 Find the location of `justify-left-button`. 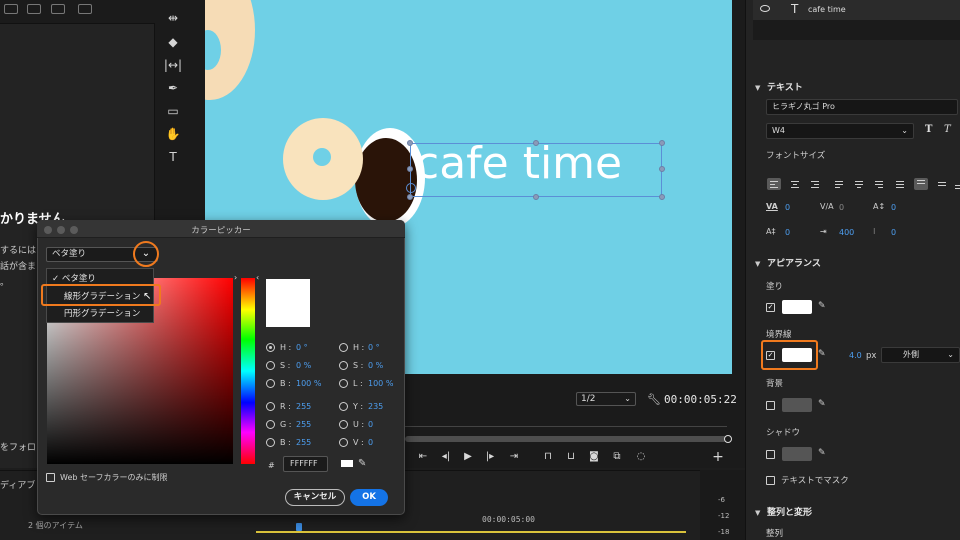

justify-left-button is located at coordinates (839, 184).